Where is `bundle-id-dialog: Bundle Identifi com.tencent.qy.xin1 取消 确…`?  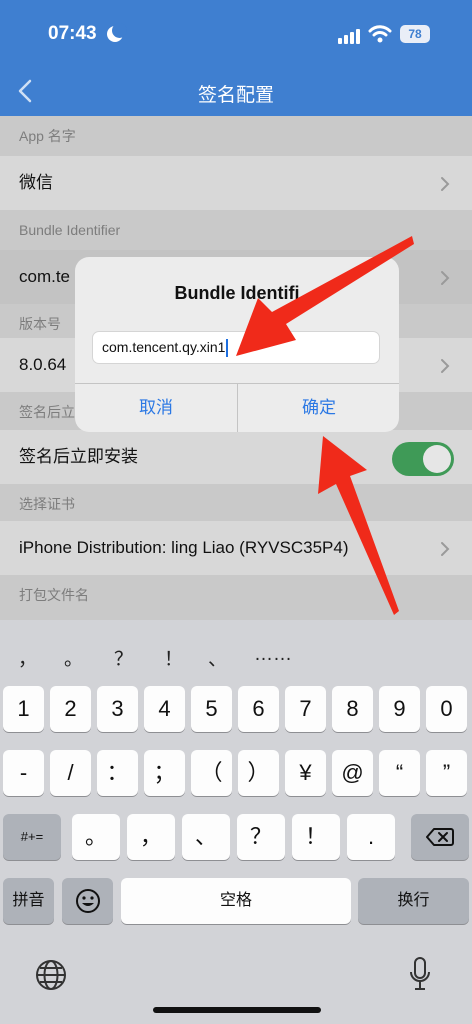
bundle-id-dialog: Bundle Identifi com.tencent.qy.xin1 取消 确… is located at coordinates (237, 344).